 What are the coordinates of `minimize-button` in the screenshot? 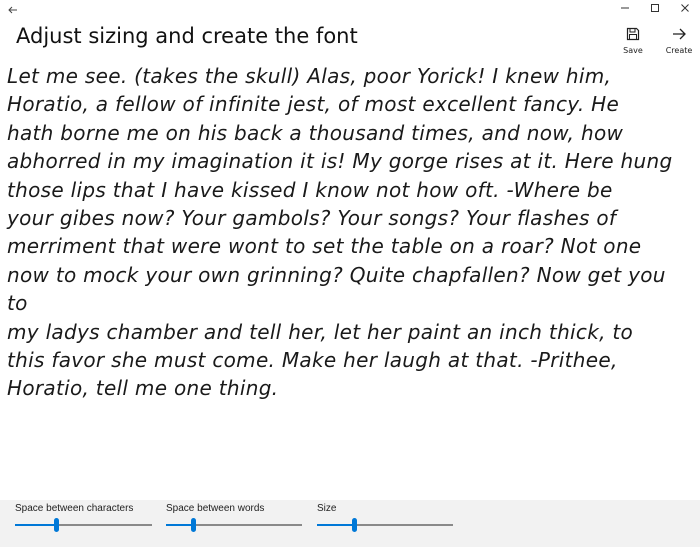 It's located at (625, 8).